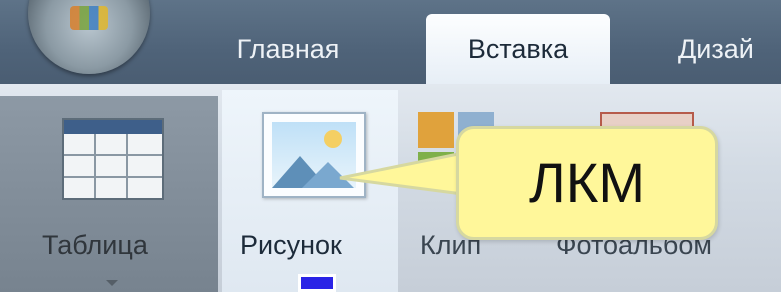 The height and width of the screenshot is (292, 781). I want to click on tab-insert: Вставка, so click(518, 50).